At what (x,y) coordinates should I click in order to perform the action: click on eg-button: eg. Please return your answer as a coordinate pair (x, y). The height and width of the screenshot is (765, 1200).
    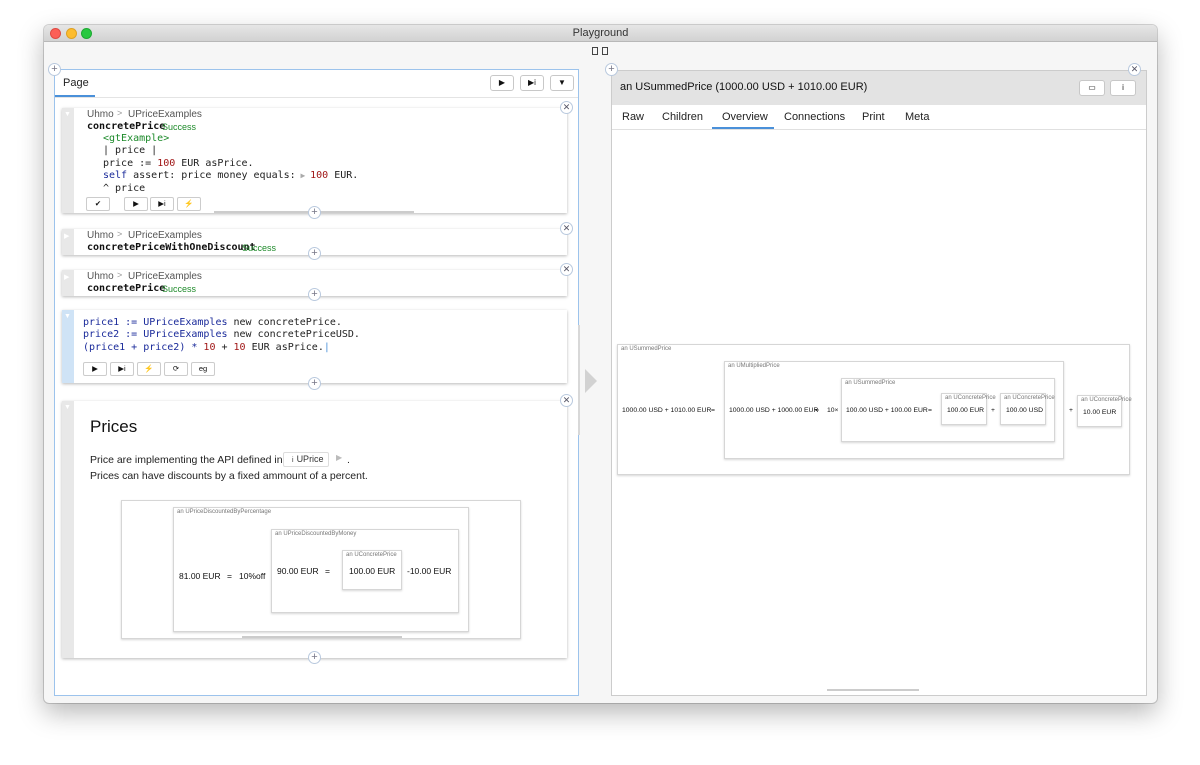
    Looking at the image, I should click on (203, 369).